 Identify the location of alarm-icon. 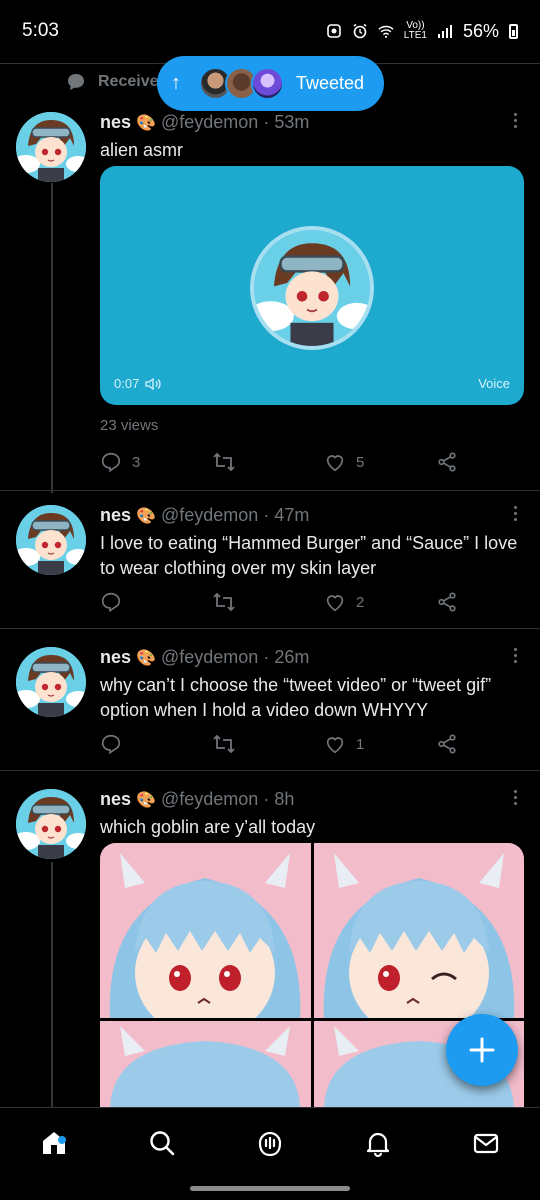
(360, 31).